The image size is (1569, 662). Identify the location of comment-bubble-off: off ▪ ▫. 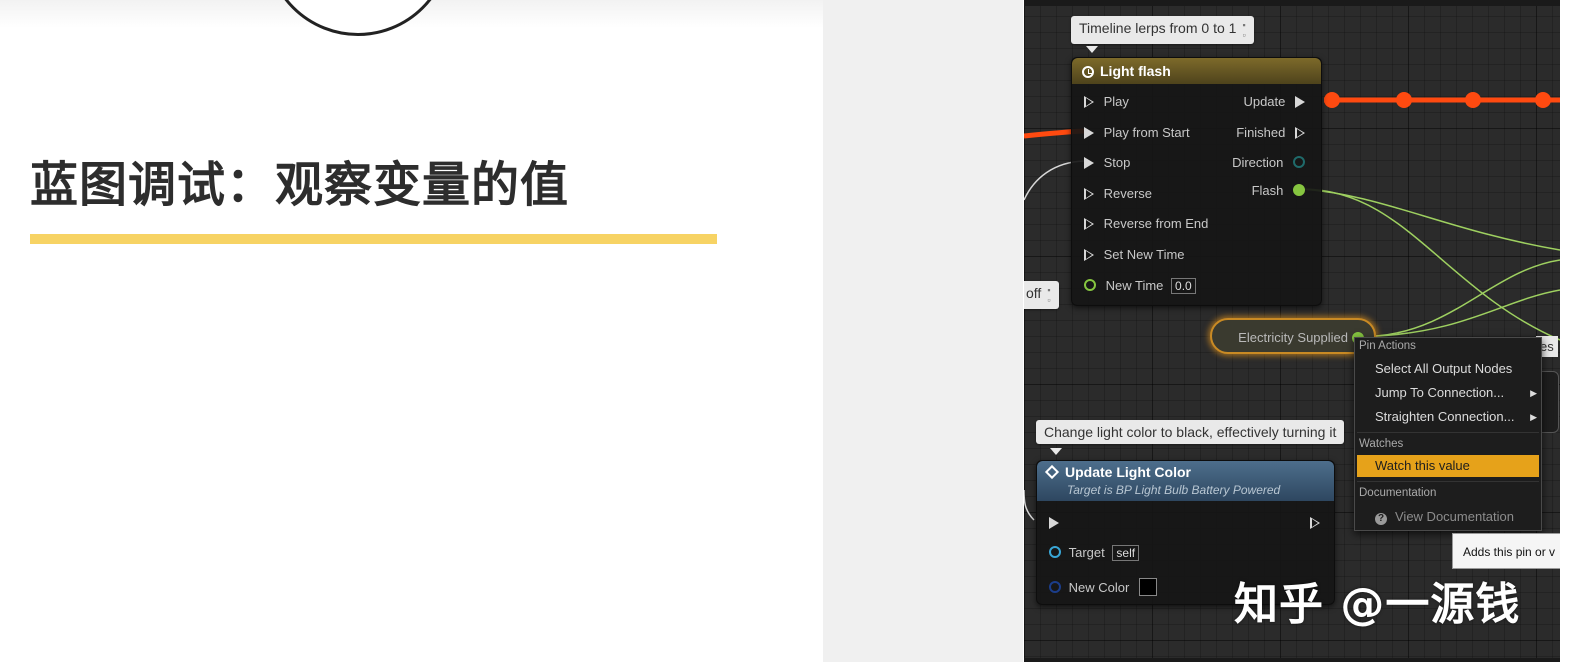
(1041, 295).